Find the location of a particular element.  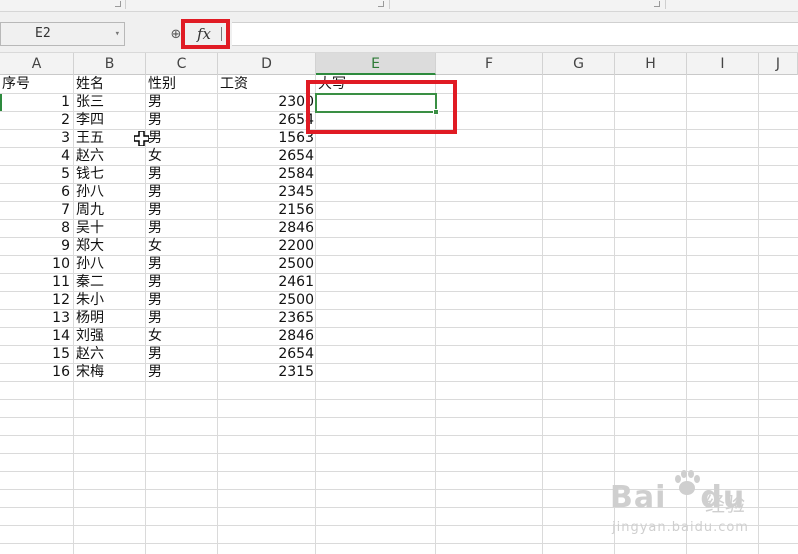

column-header-g: G is located at coordinates (579, 64).